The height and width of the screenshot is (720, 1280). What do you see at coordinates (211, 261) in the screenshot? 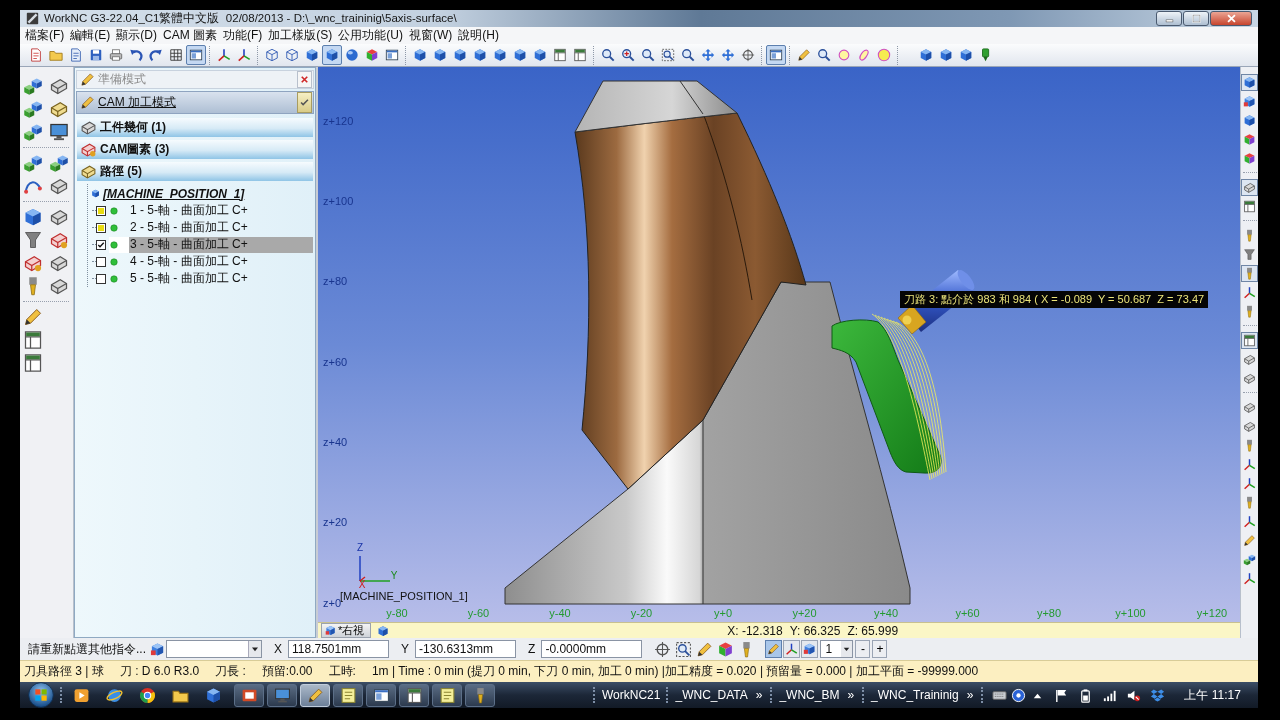
I see `toolpath-item: 4 - 5-軸 - 曲面加工 C+` at bounding box center [211, 261].